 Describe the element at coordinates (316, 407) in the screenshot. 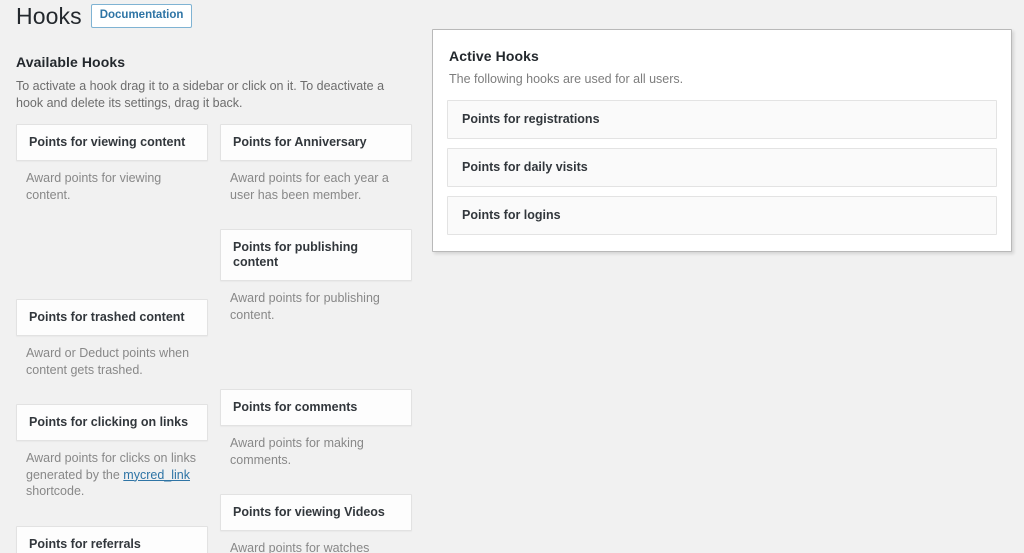

I see `hook-title: Points for comments` at that location.